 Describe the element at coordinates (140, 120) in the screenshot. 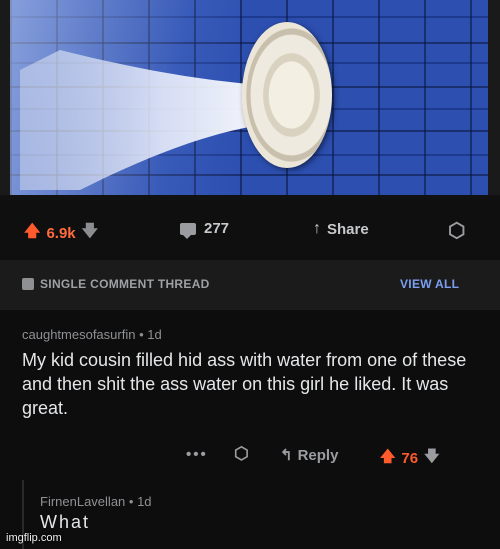

I see `water-jet` at that location.